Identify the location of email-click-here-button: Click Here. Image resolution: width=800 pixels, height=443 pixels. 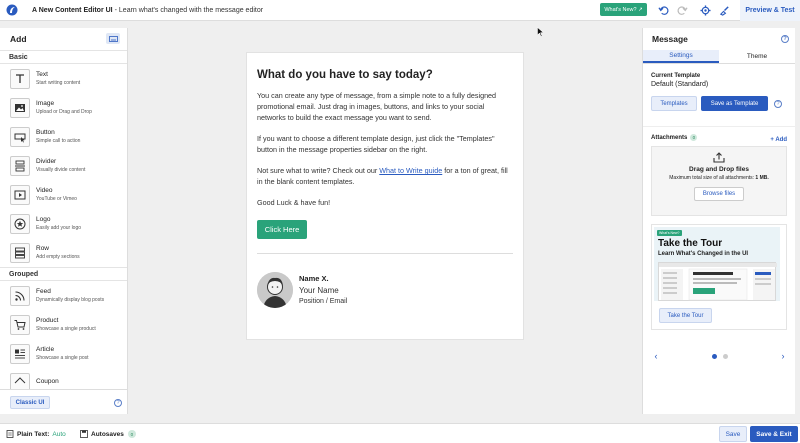
(282, 229).